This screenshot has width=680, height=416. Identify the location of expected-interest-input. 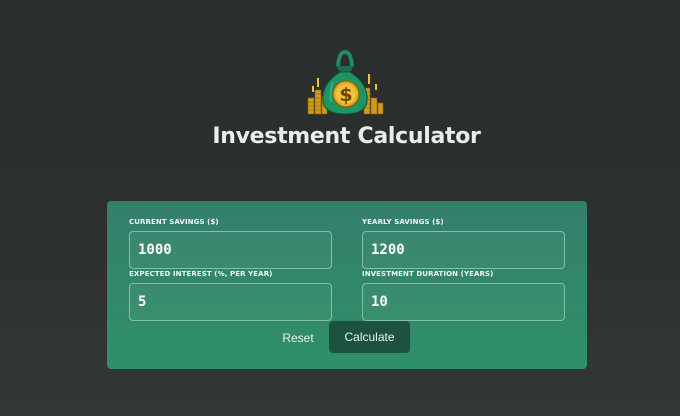
(230, 302).